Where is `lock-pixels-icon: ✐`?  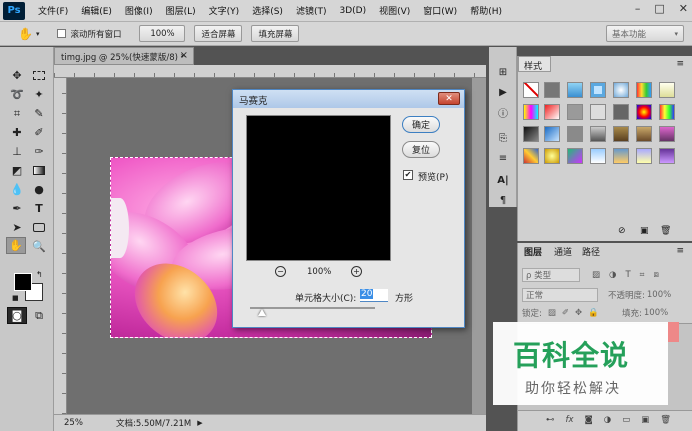 lock-pixels-icon: ✐ is located at coordinates (565, 313).